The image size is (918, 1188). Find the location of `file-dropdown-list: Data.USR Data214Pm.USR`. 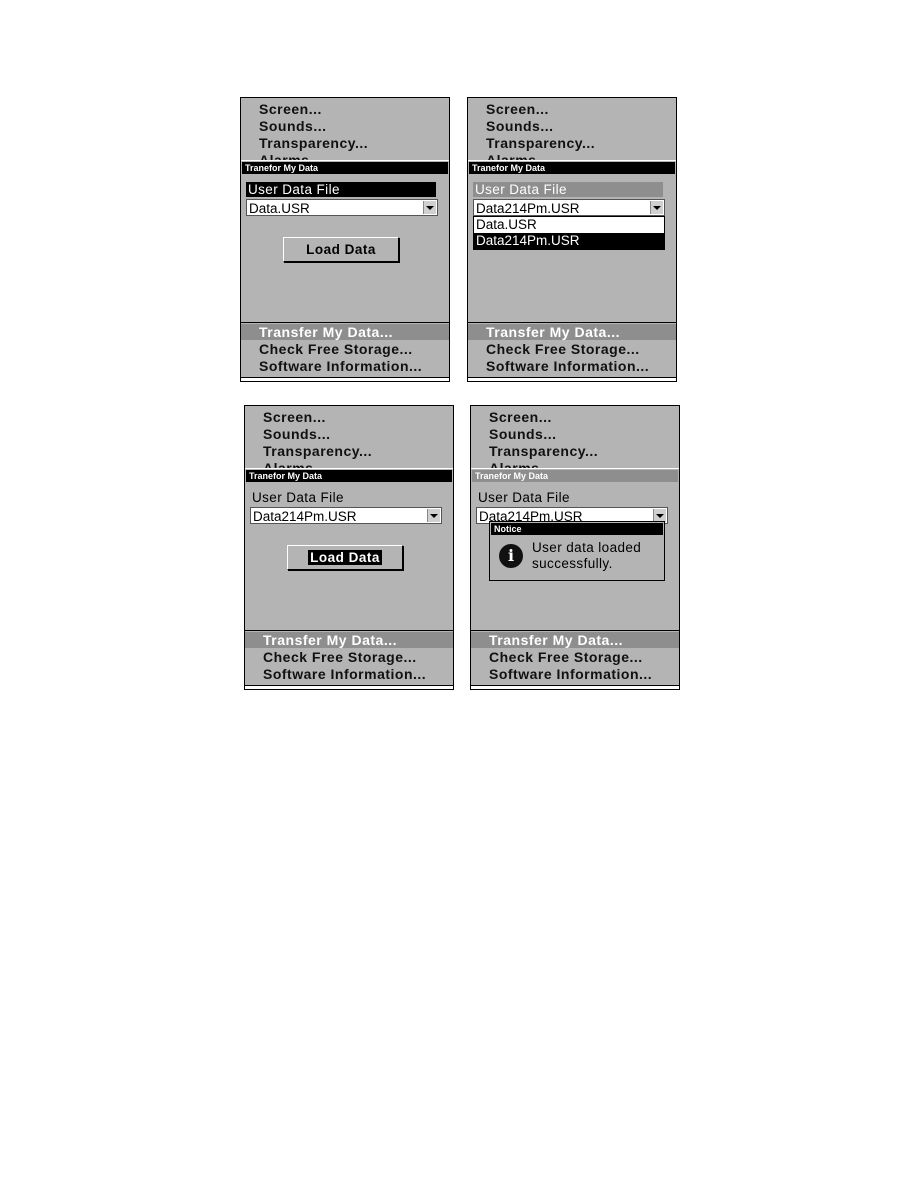

file-dropdown-list: Data.USR Data214Pm.USR is located at coordinates (569, 233).